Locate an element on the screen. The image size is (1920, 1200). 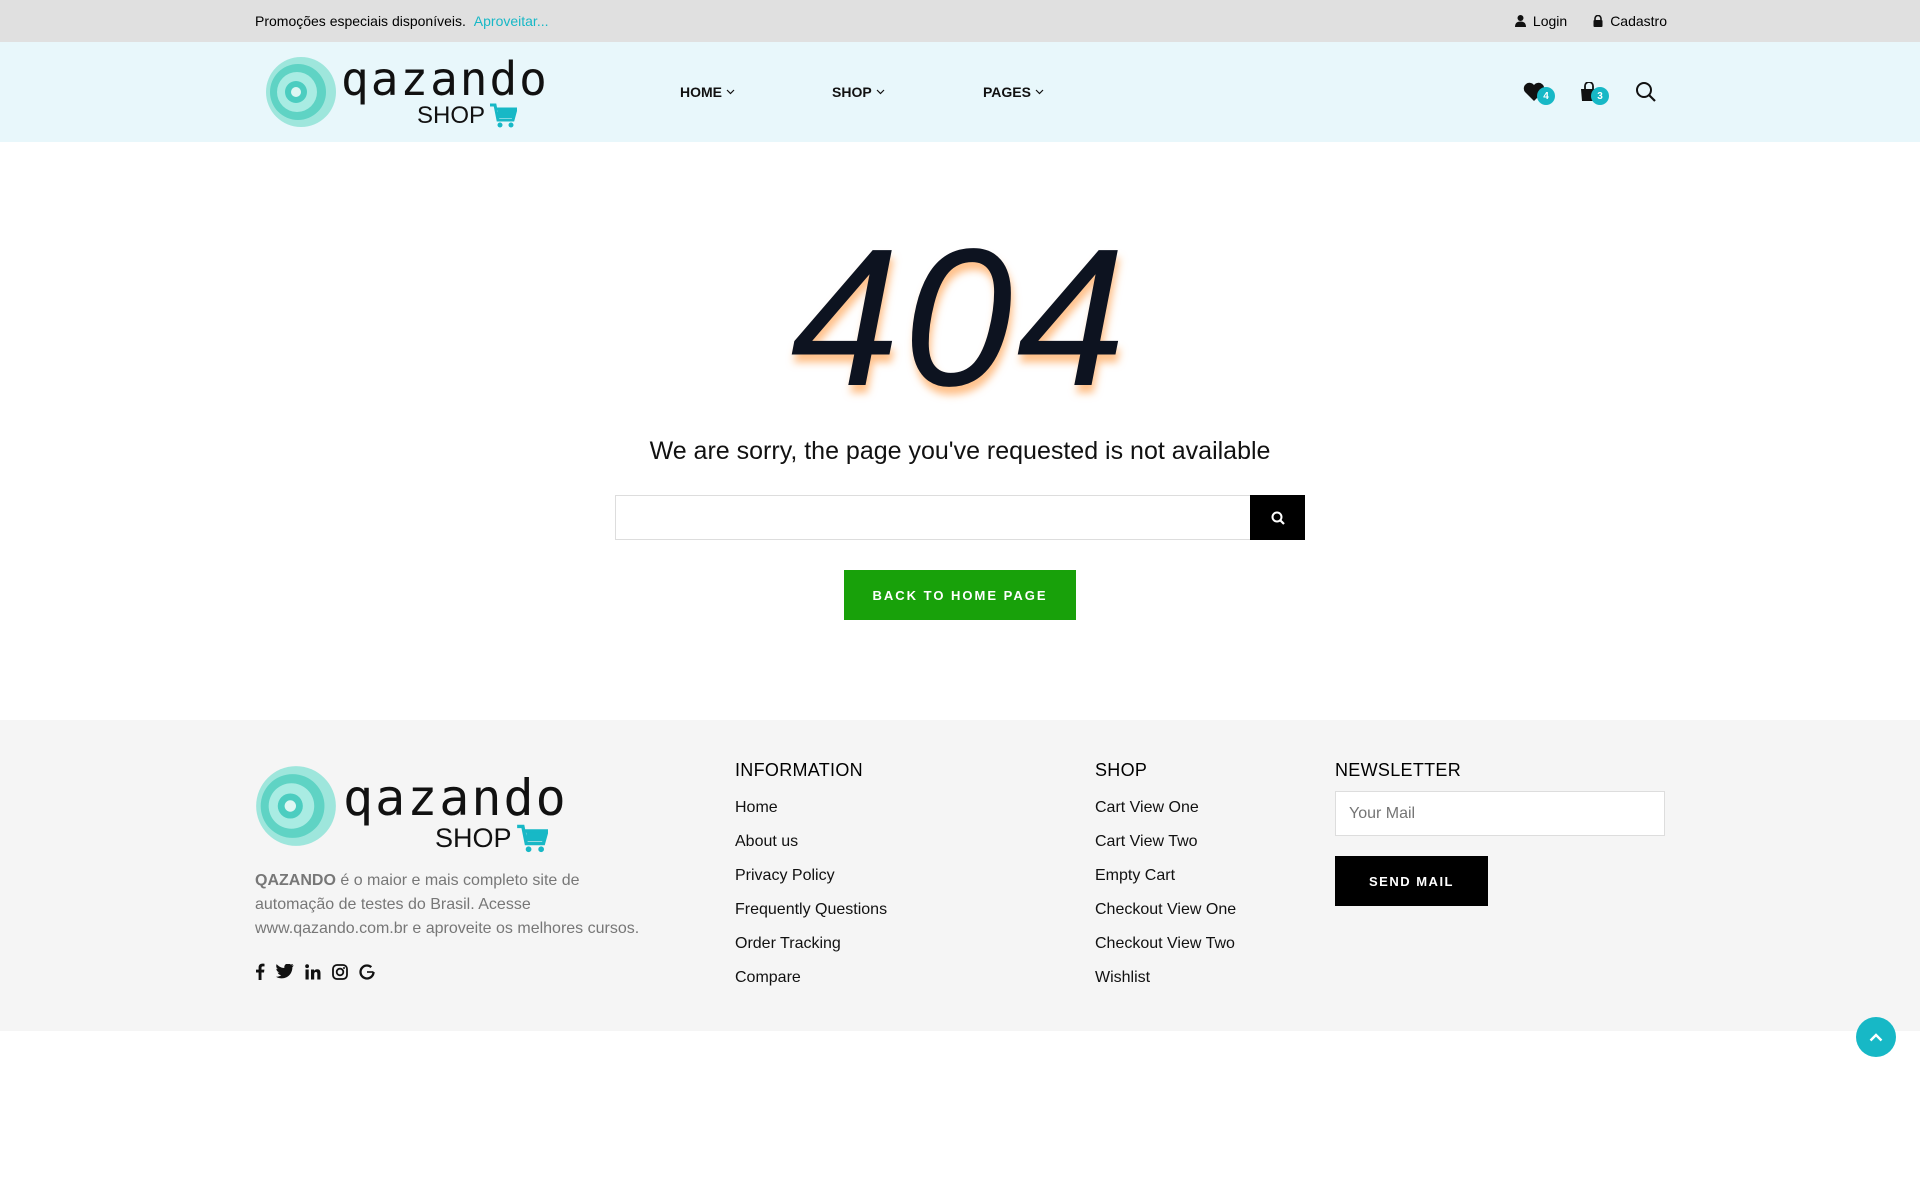
footer-link-checkout-two: Checkout View Two is located at coordinates (1165, 944).